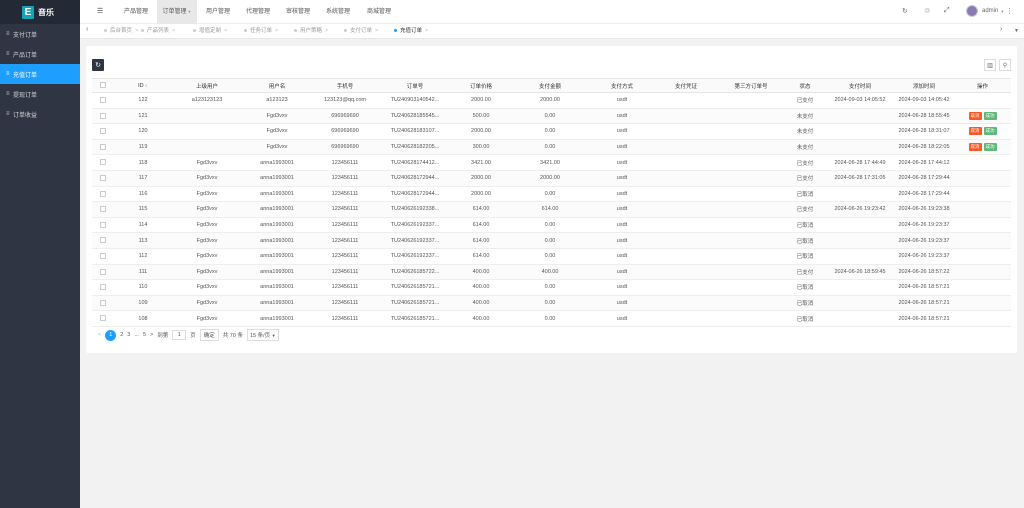  I want to click on sidebar-item-withdraw-orders: ≡ 提现订单, so click(40, 94).